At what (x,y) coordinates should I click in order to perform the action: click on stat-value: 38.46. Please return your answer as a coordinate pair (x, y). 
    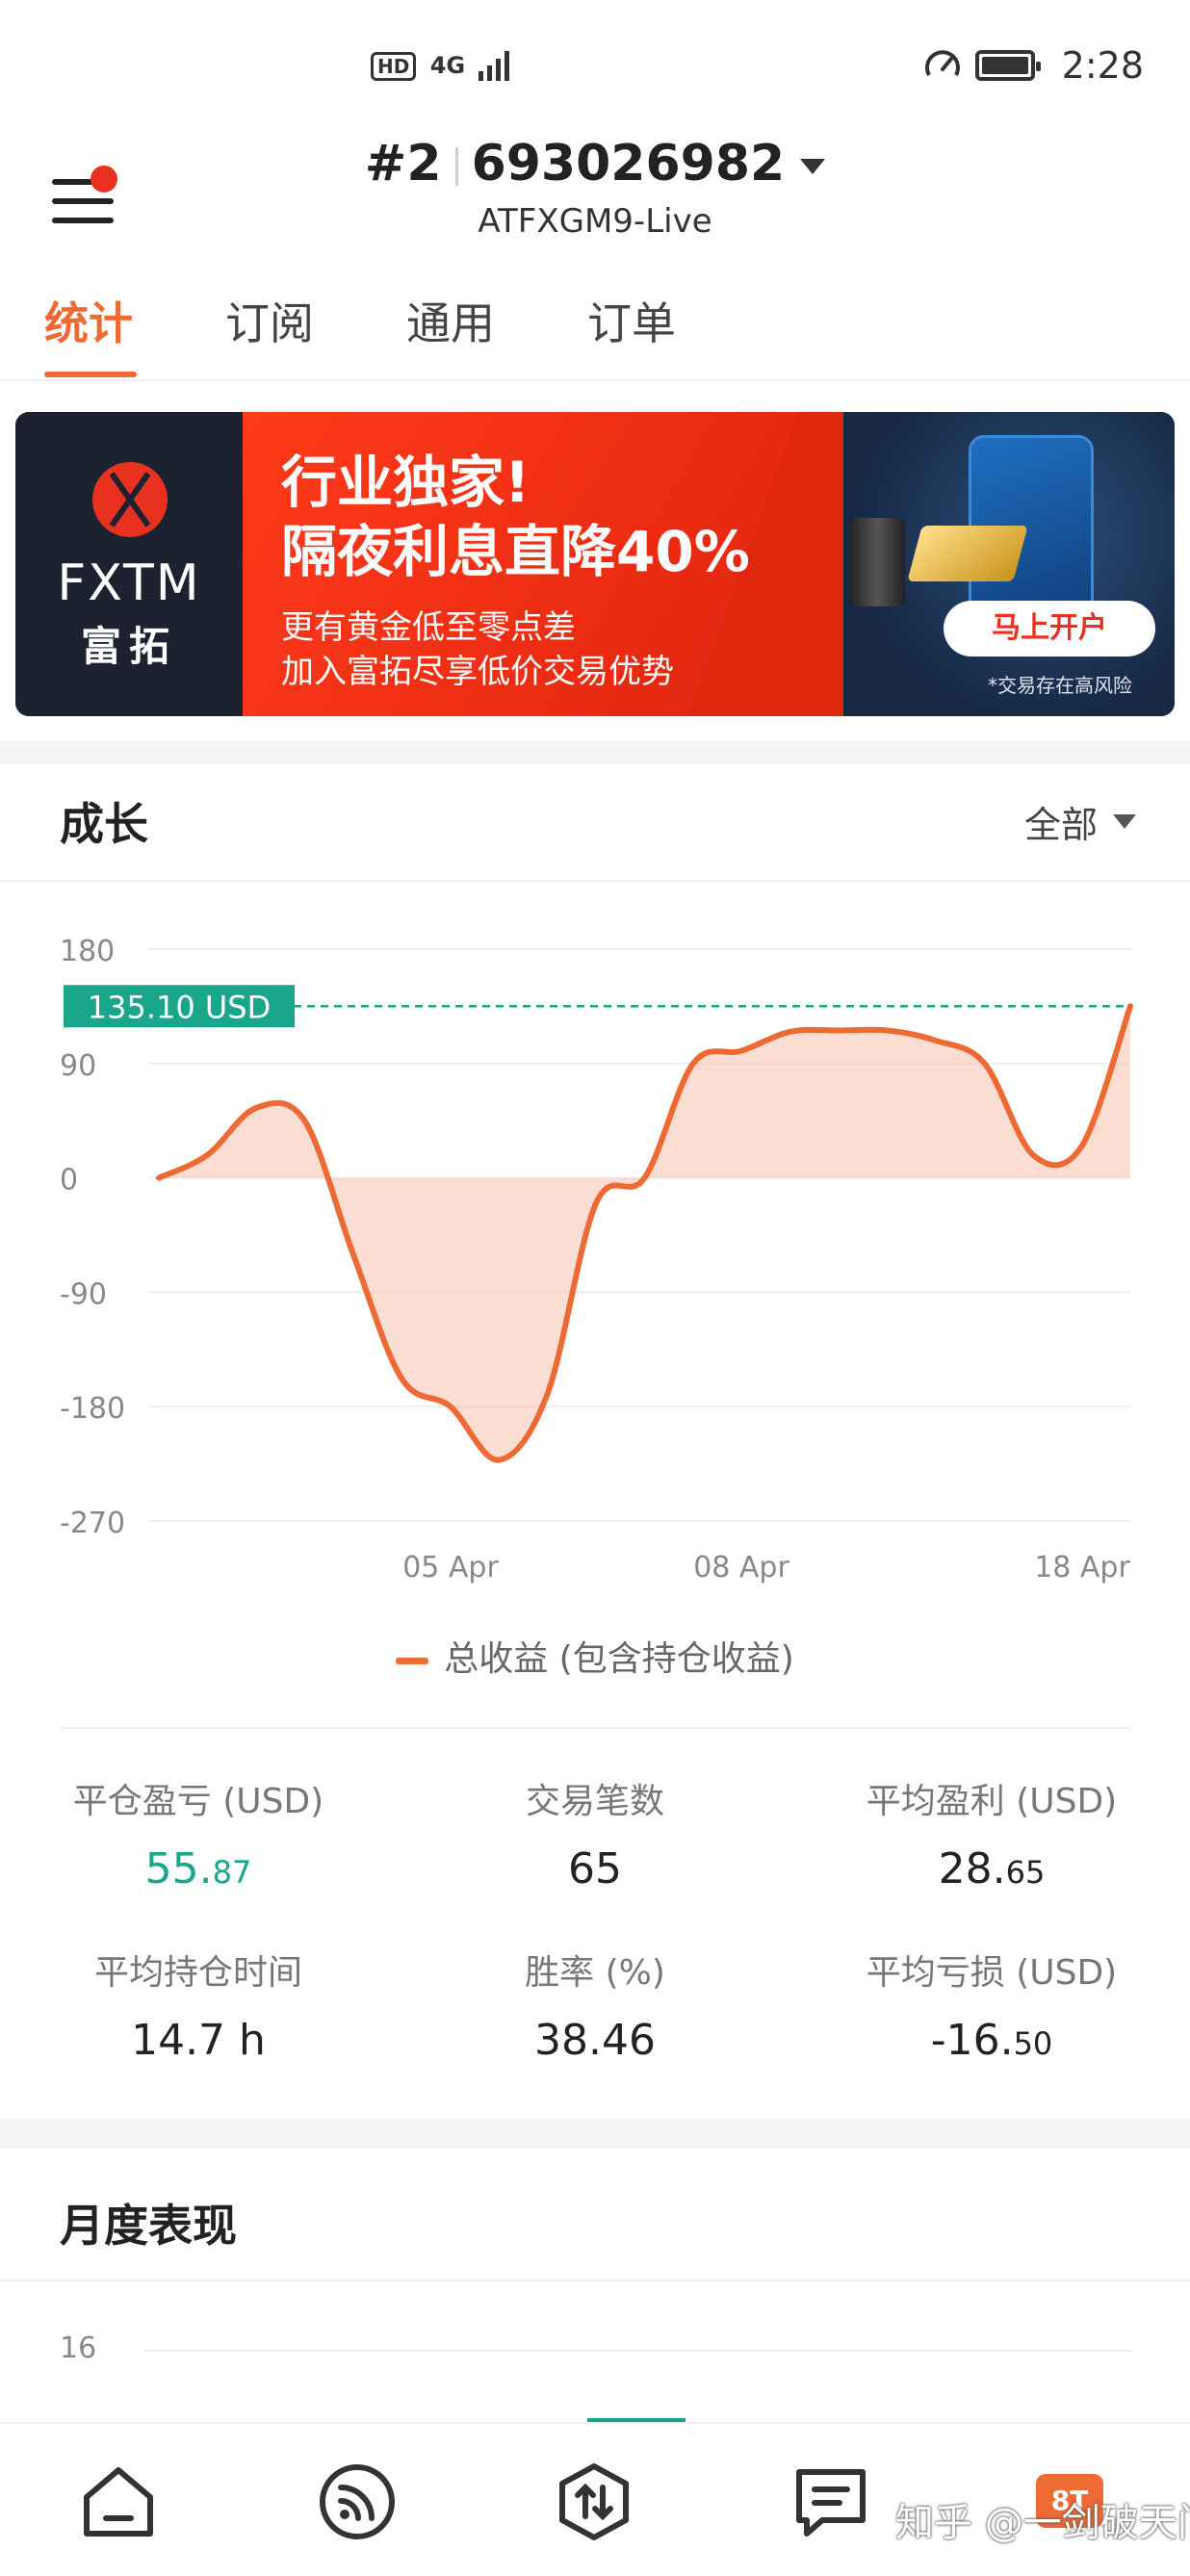
    Looking at the image, I should click on (595, 2040).